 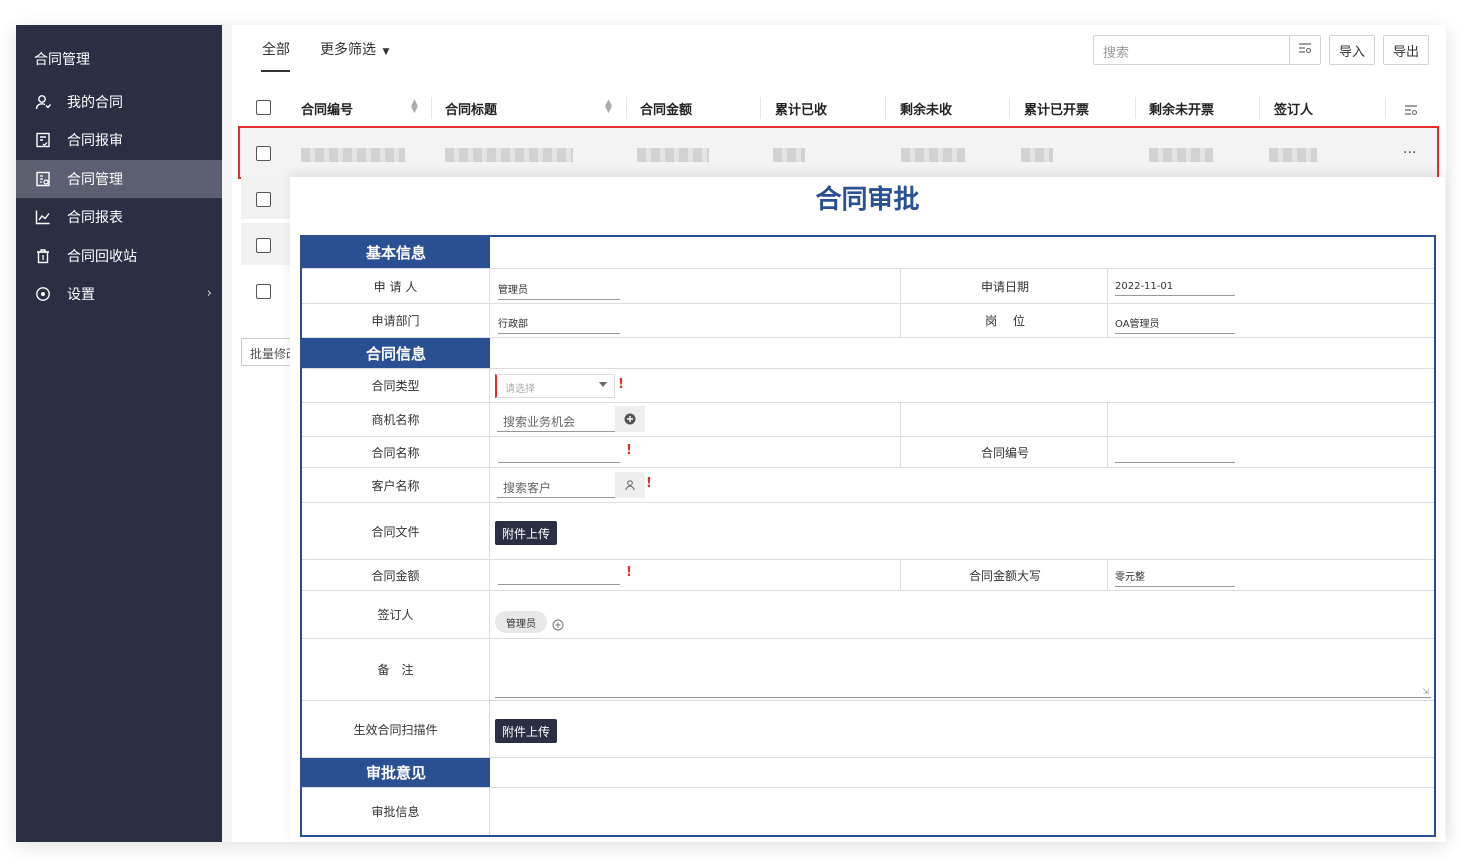 I want to click on form-row: 合同文件 附件上传, so click(x=868, y=531).